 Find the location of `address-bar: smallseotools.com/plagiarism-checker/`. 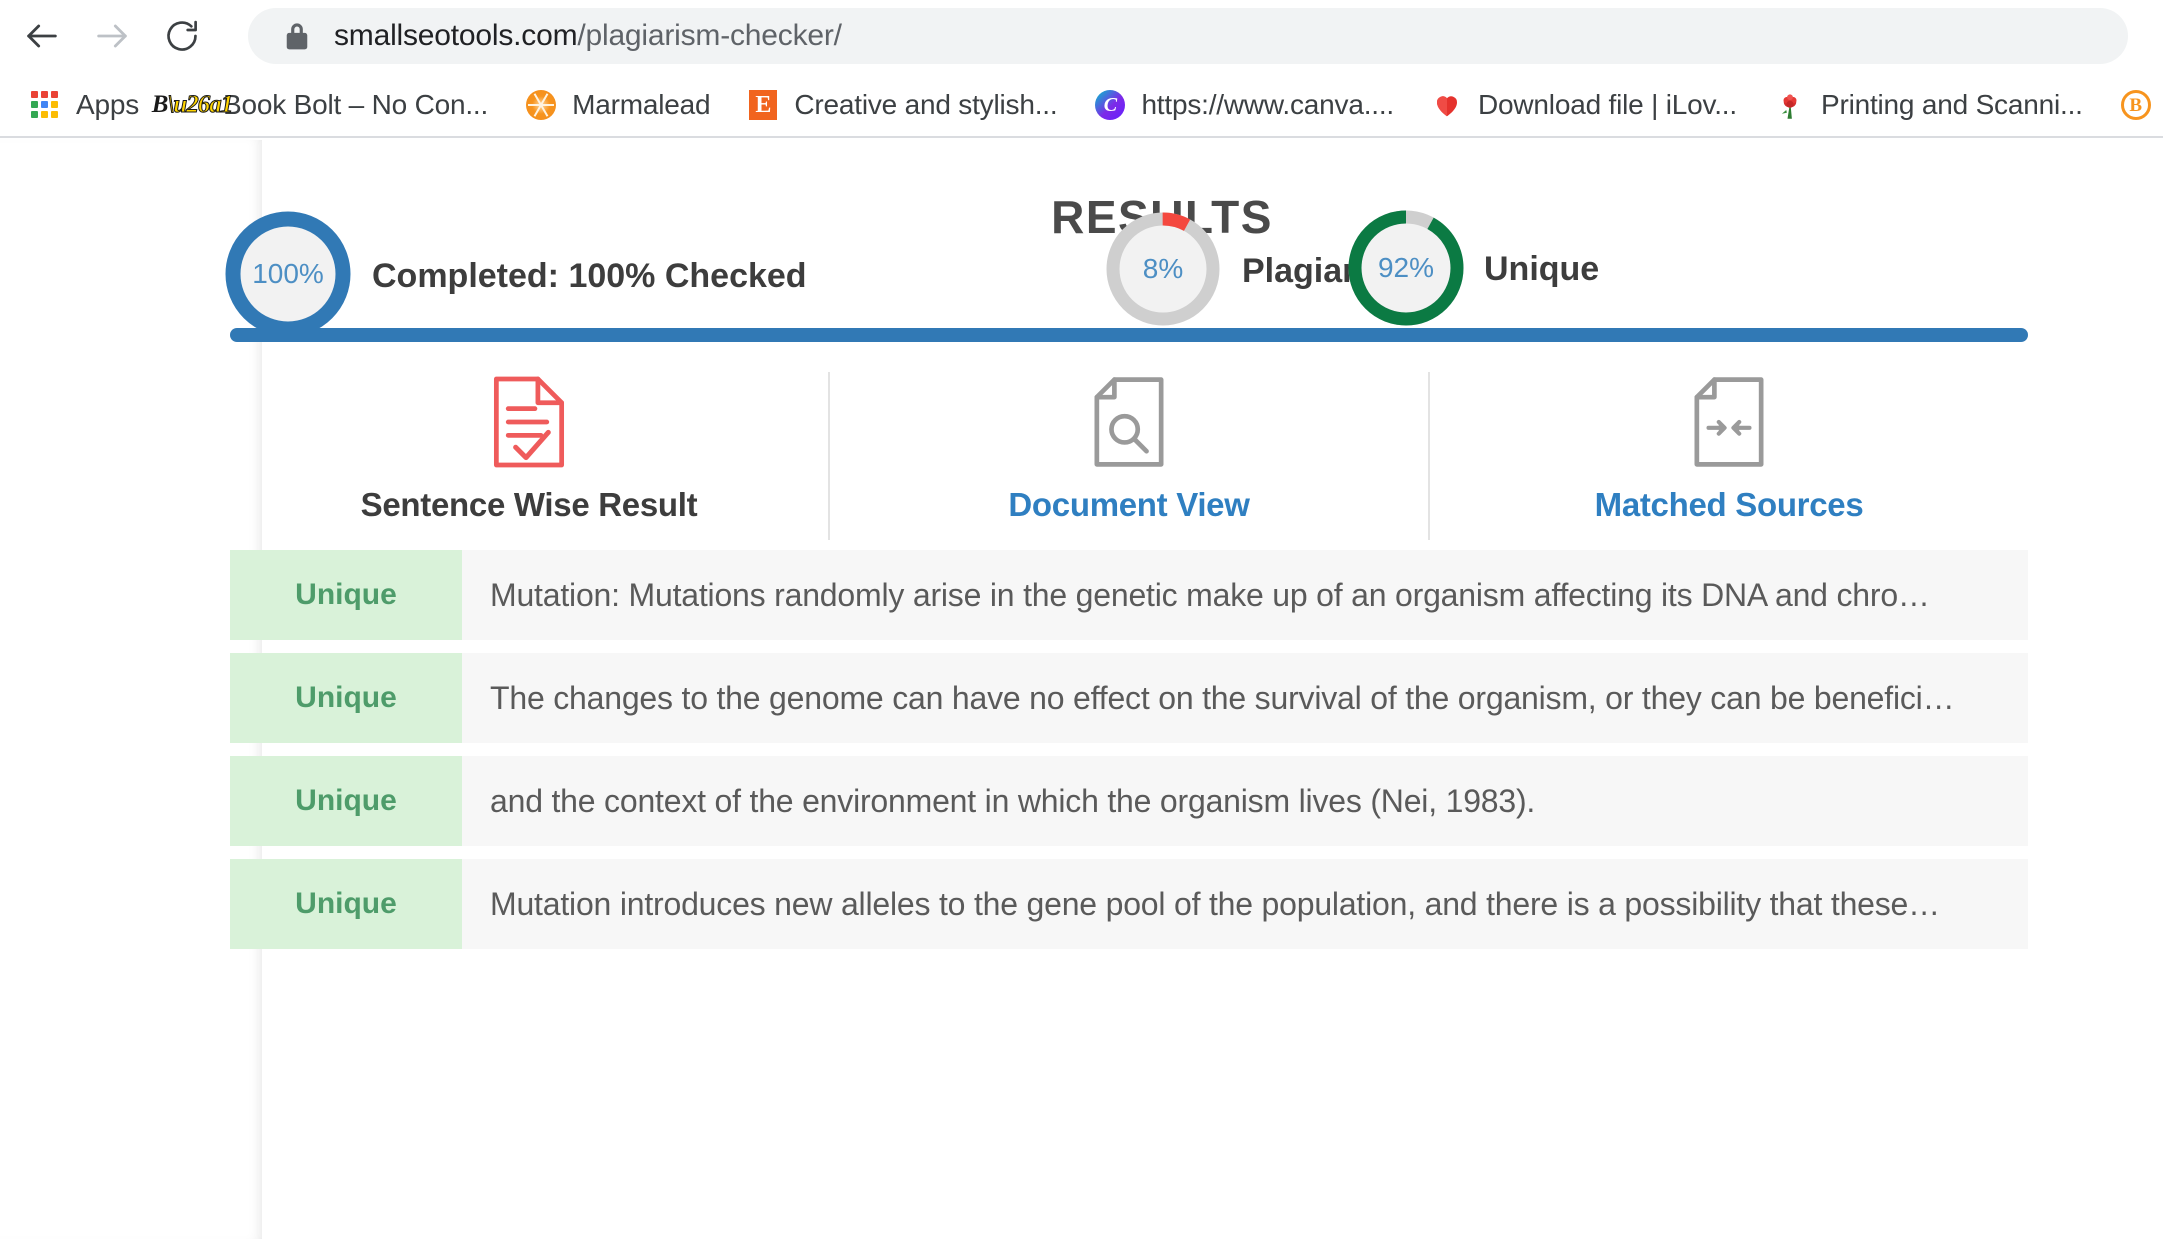

address-bar: smallseotools.com/plagiarism-checker/ is located at coordinates (1188, 36).